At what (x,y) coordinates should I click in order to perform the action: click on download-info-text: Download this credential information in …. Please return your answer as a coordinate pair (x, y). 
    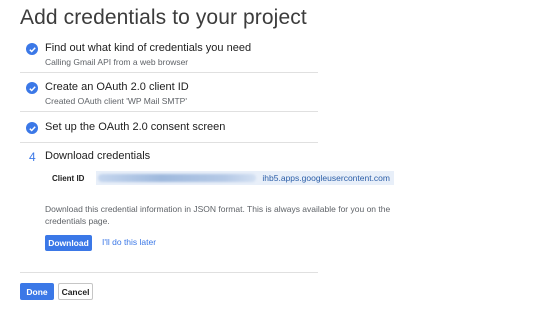
    Looking at the image, I should click on (218, 215).